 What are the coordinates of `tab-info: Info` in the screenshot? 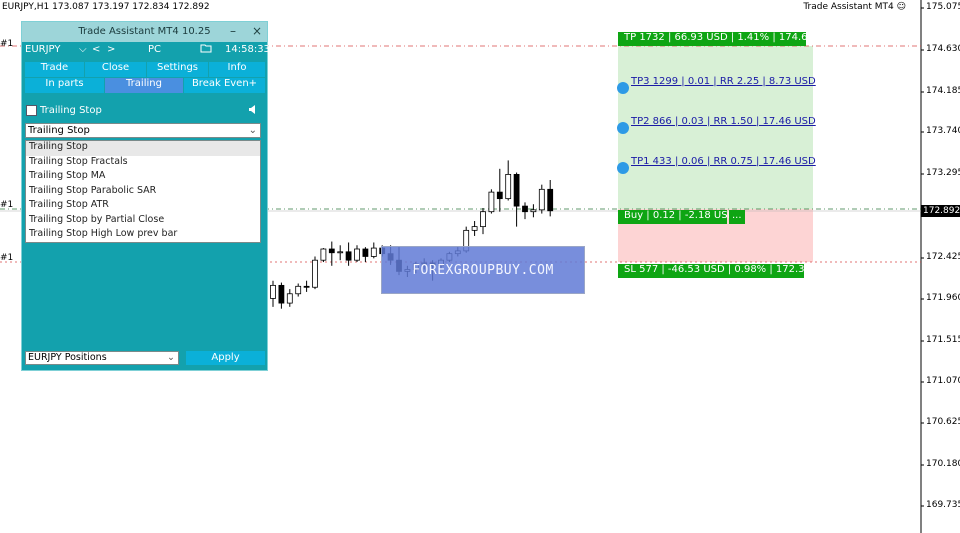 It's located at (237, 69).